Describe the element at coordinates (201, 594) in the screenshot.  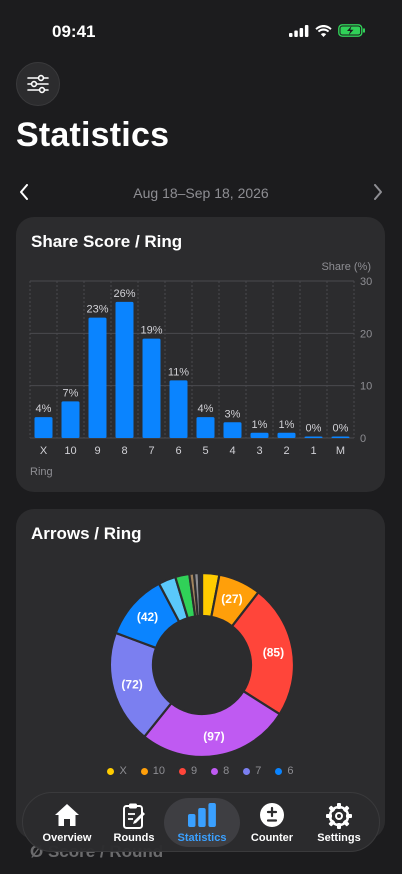
I see `donut-slice` at that location.